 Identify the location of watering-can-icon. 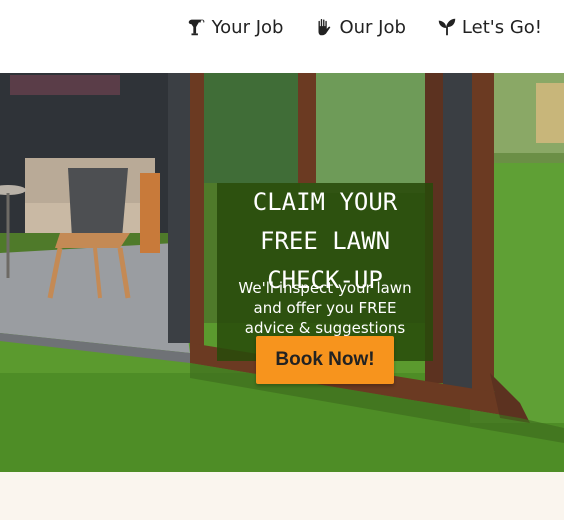
(197, 27).